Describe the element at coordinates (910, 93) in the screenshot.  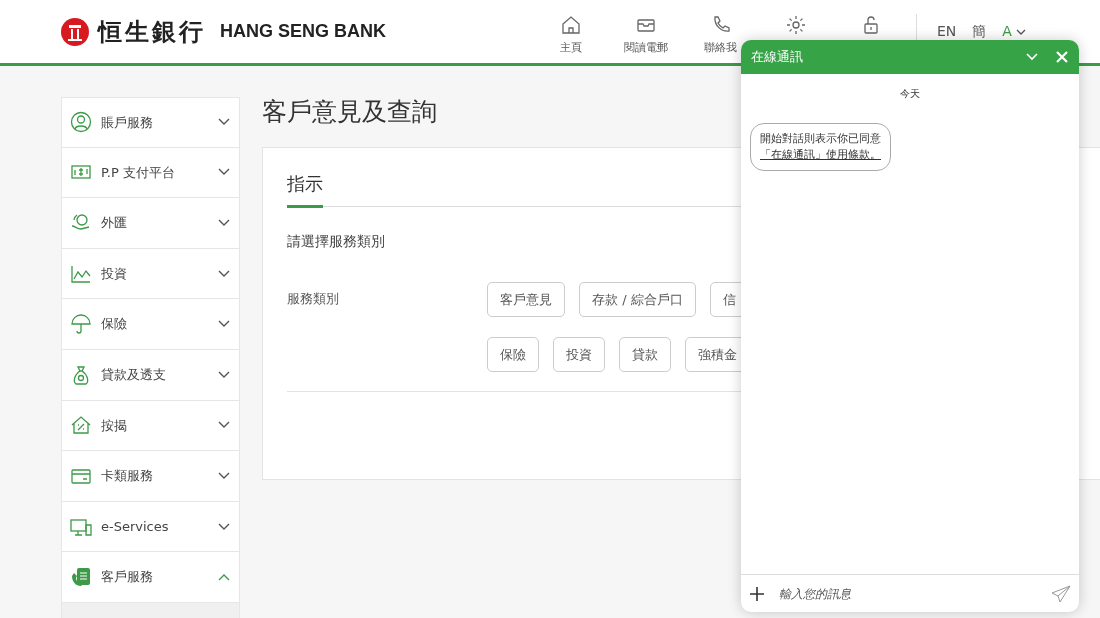
I see `chat-date: 今天` at that location.